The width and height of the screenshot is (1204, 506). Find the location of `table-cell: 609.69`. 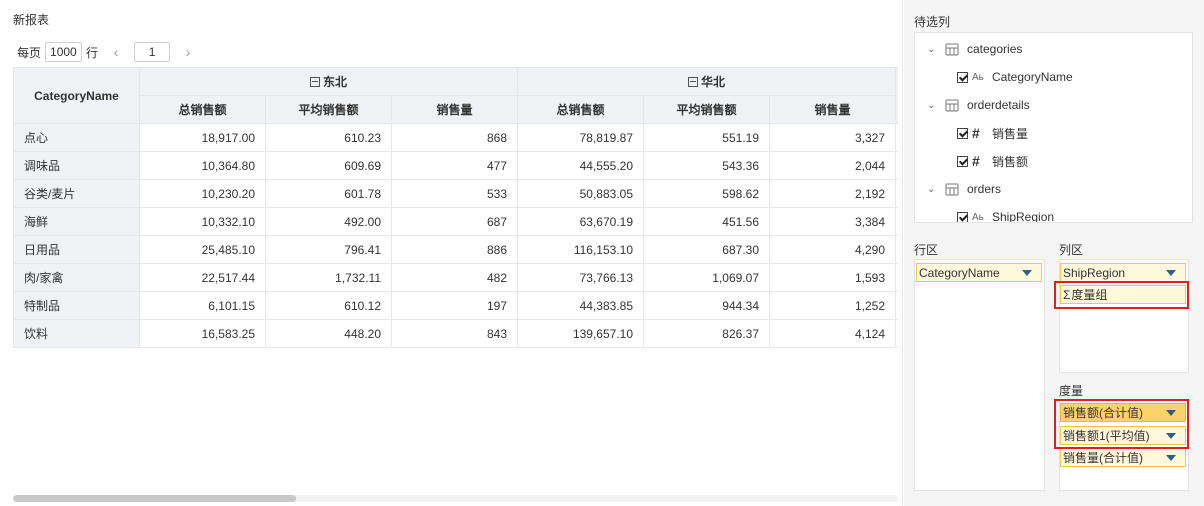

table-cell: 609.69 is located at coordinates (328, 165).